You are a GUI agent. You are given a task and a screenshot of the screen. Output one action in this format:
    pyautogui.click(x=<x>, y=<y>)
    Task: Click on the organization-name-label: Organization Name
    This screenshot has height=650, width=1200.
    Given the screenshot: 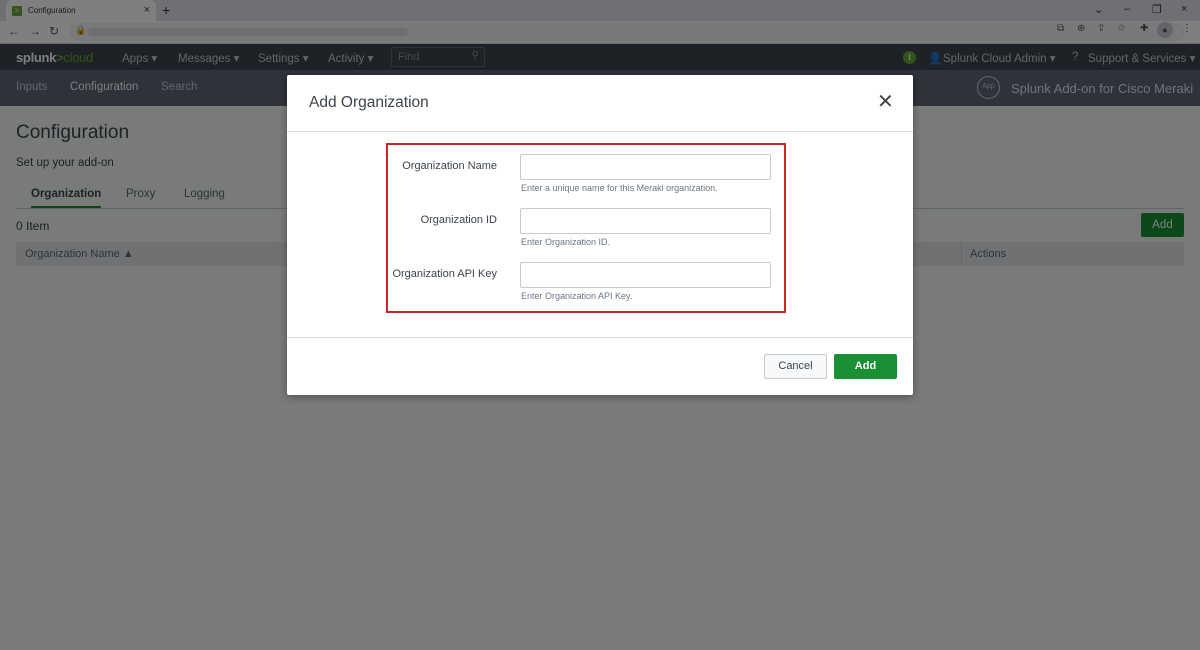 What is the action you would take?
    pyautogui.click(x=449, y=166)
    